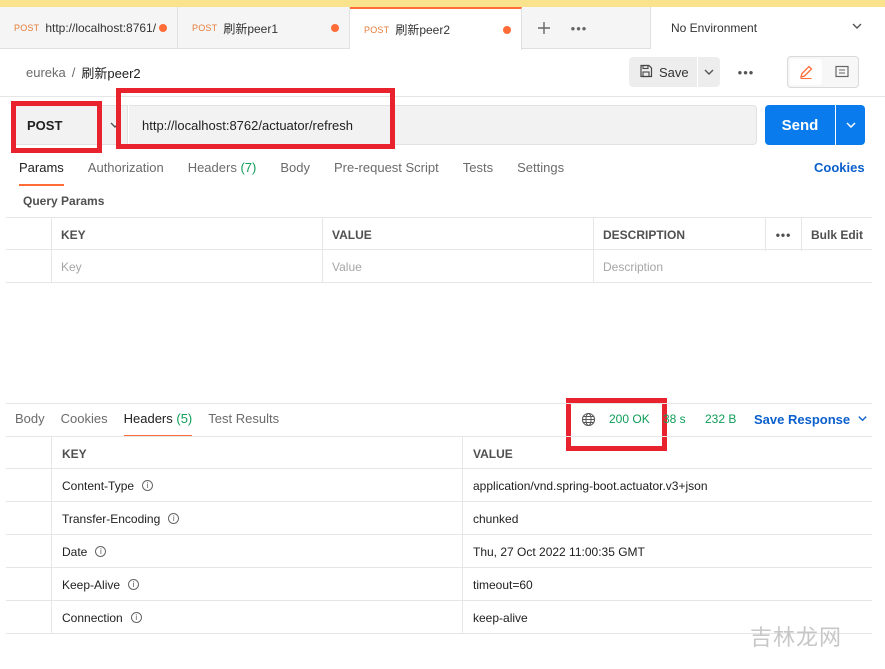 The height and width of the screenshot is (669, 885). I want to click on tab-label: Cookies, so click(84, 418).